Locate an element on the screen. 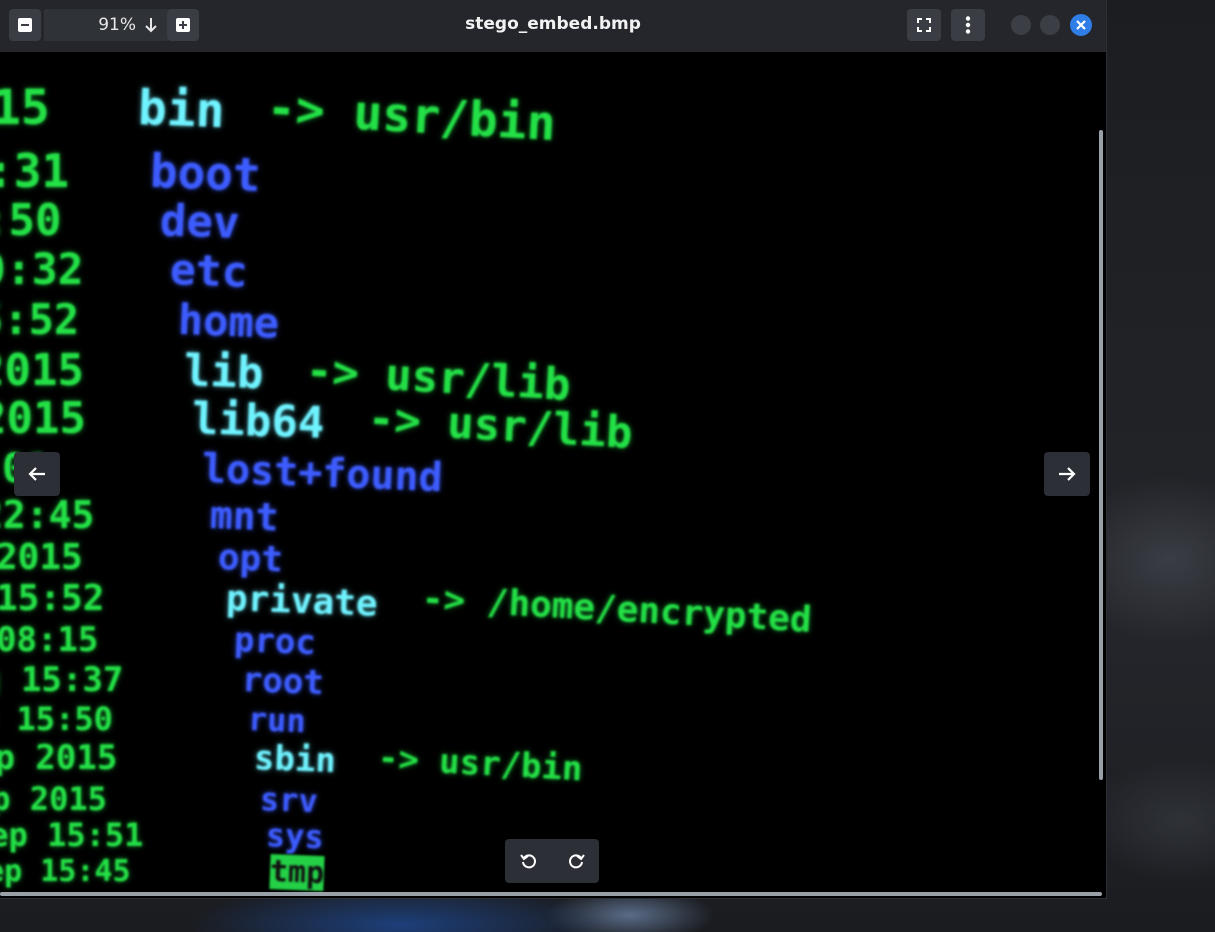 This screenshot has width=1215, height=932. terminal-time: Sep 15:45 is located at coordinates (65, 871).